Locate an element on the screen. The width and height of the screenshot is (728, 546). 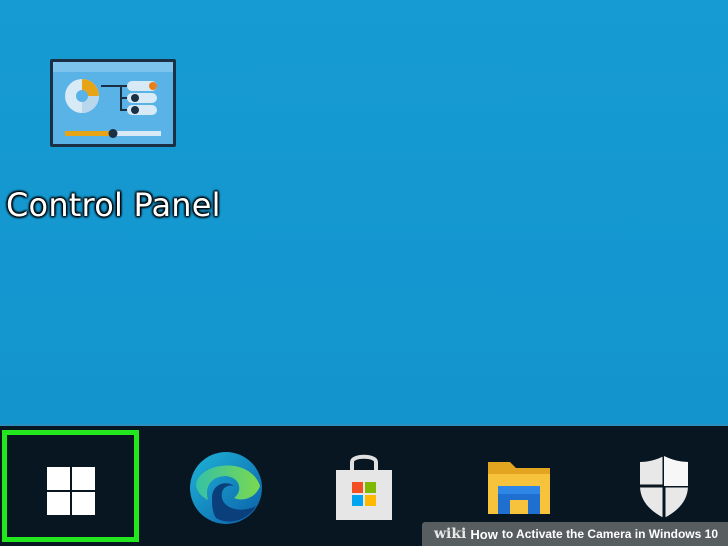
control-panel-shortcut: Control Panel is located at coordinates (115, 142).